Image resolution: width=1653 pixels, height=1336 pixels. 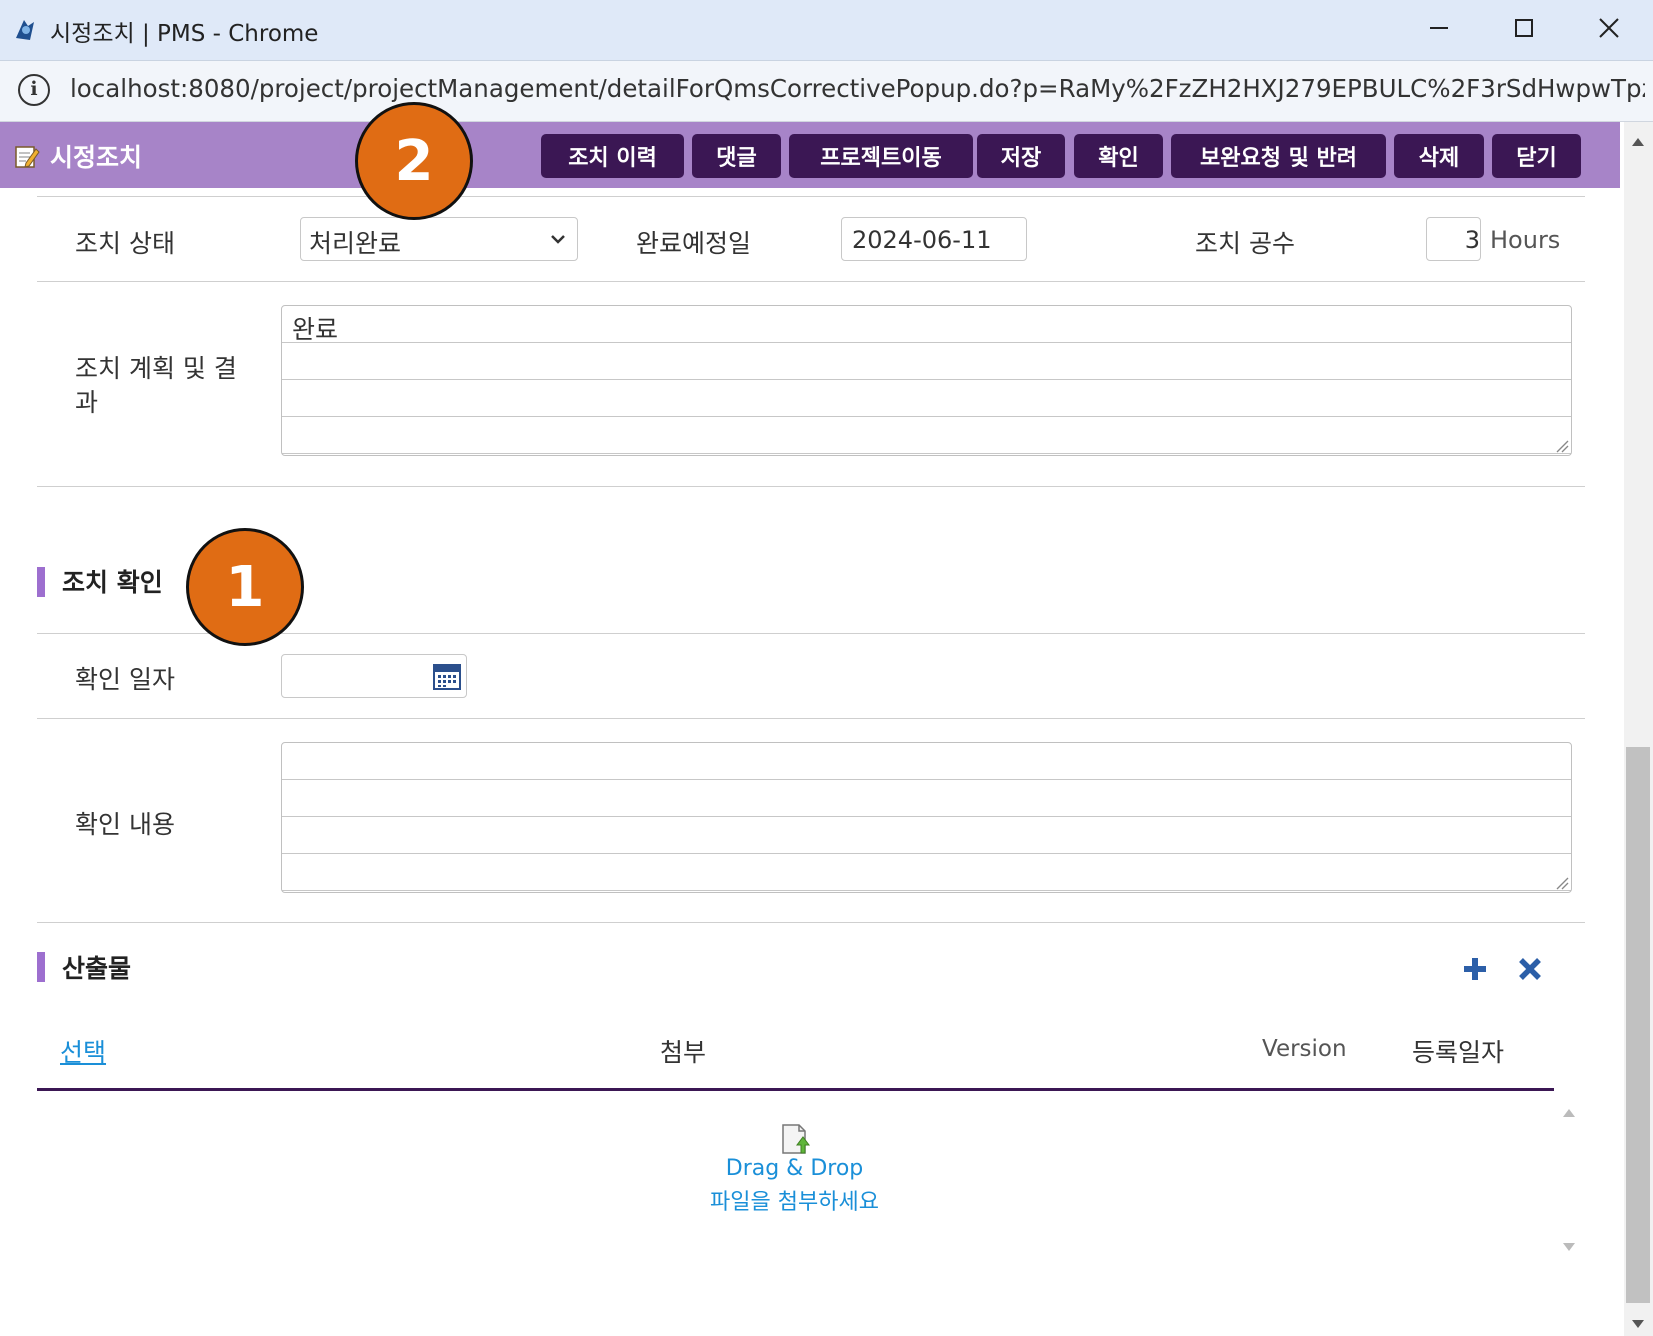 What do you see at coordinates (245, 587) in the screenshot?
I see `annotation-badge-1: 1` at bounding box center [245, 587].